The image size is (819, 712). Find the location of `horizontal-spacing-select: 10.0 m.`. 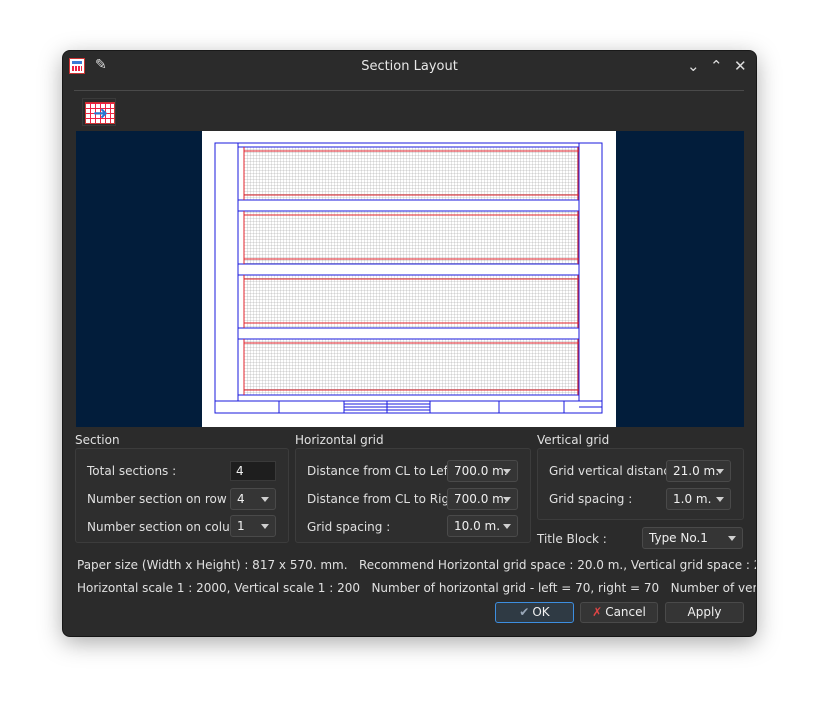

horizontal-spacing-select: 10.0 m. is located at coordinates (482, 526).